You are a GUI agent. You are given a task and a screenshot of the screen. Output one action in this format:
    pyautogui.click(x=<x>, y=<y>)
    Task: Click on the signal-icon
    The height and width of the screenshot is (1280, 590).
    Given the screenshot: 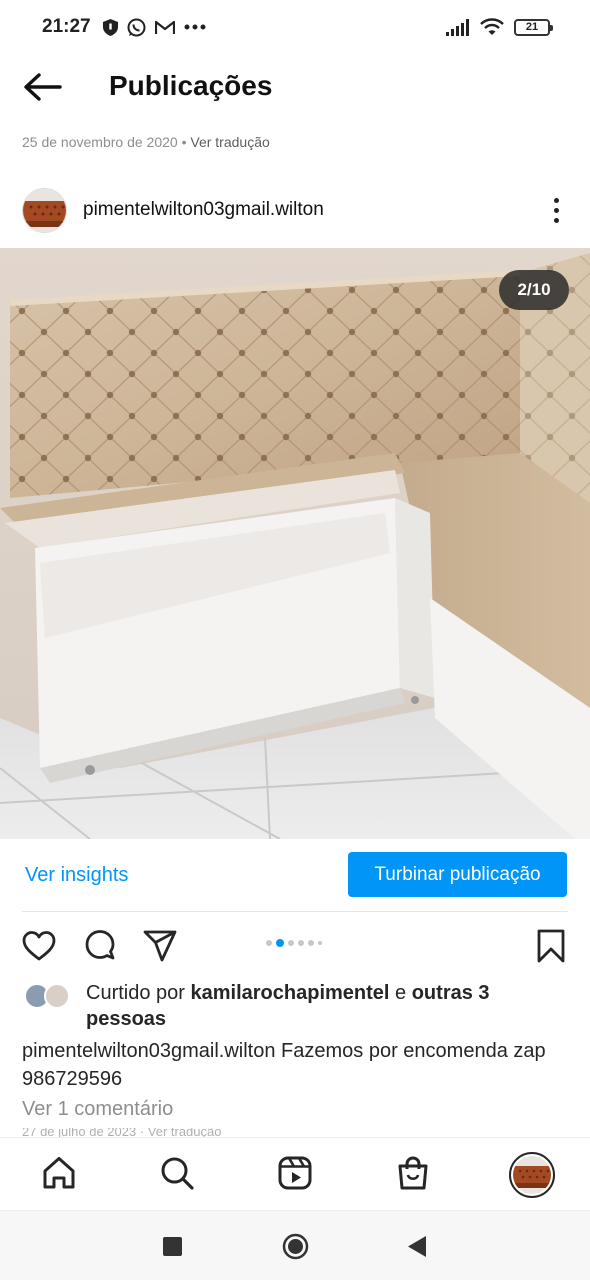 What is the action you would take?
    pyautogui.click(x=457, y=27)
    